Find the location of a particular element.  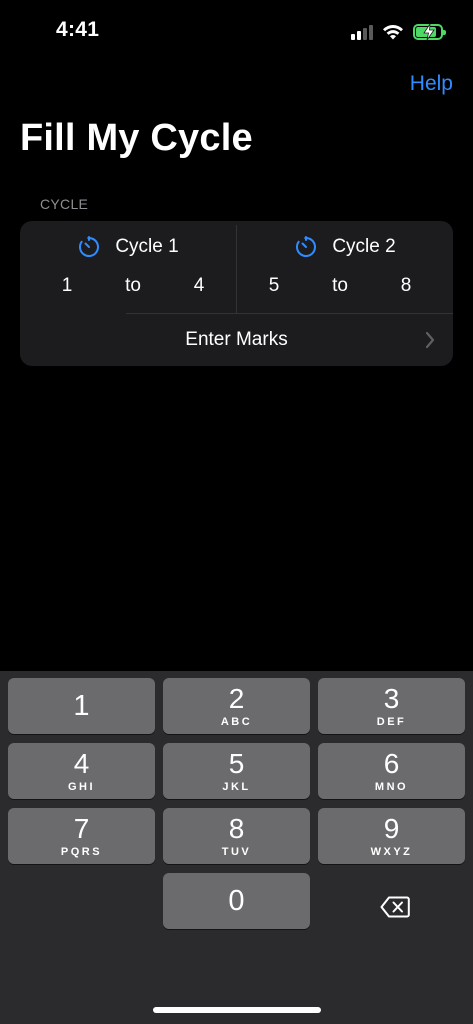

key-8: 8 TUV is located at coordinates (236, 836).